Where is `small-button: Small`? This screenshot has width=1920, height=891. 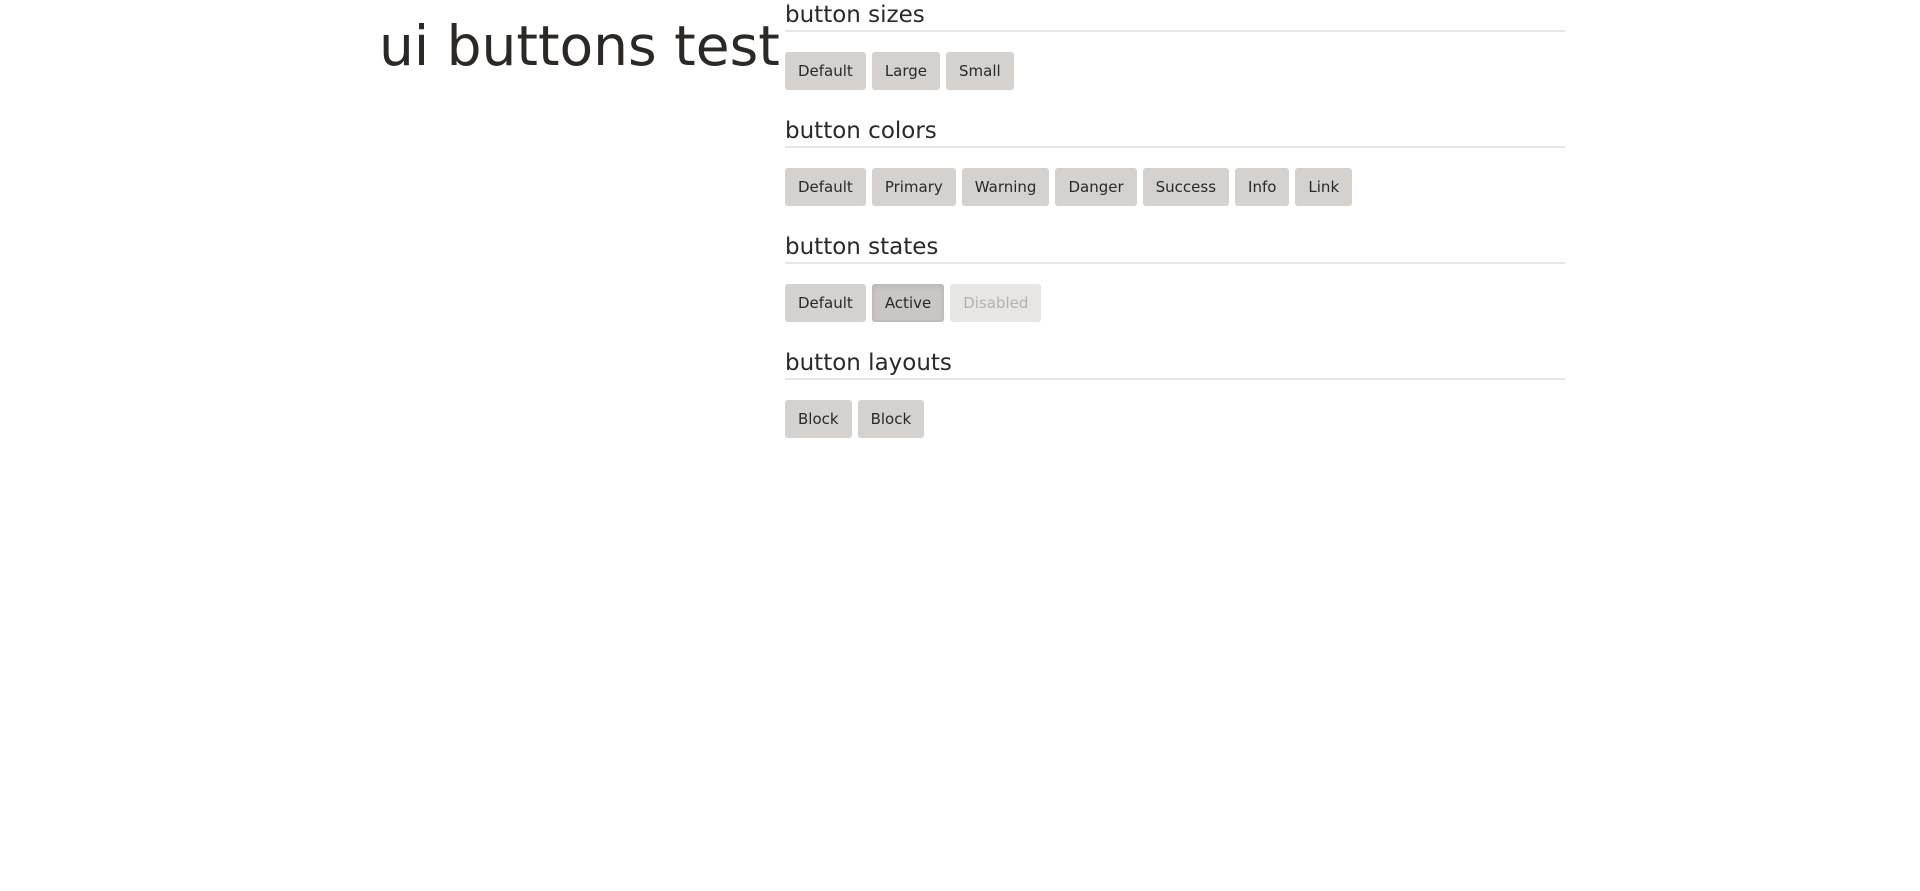 small-button: Small is located at coordinates (980, 71).